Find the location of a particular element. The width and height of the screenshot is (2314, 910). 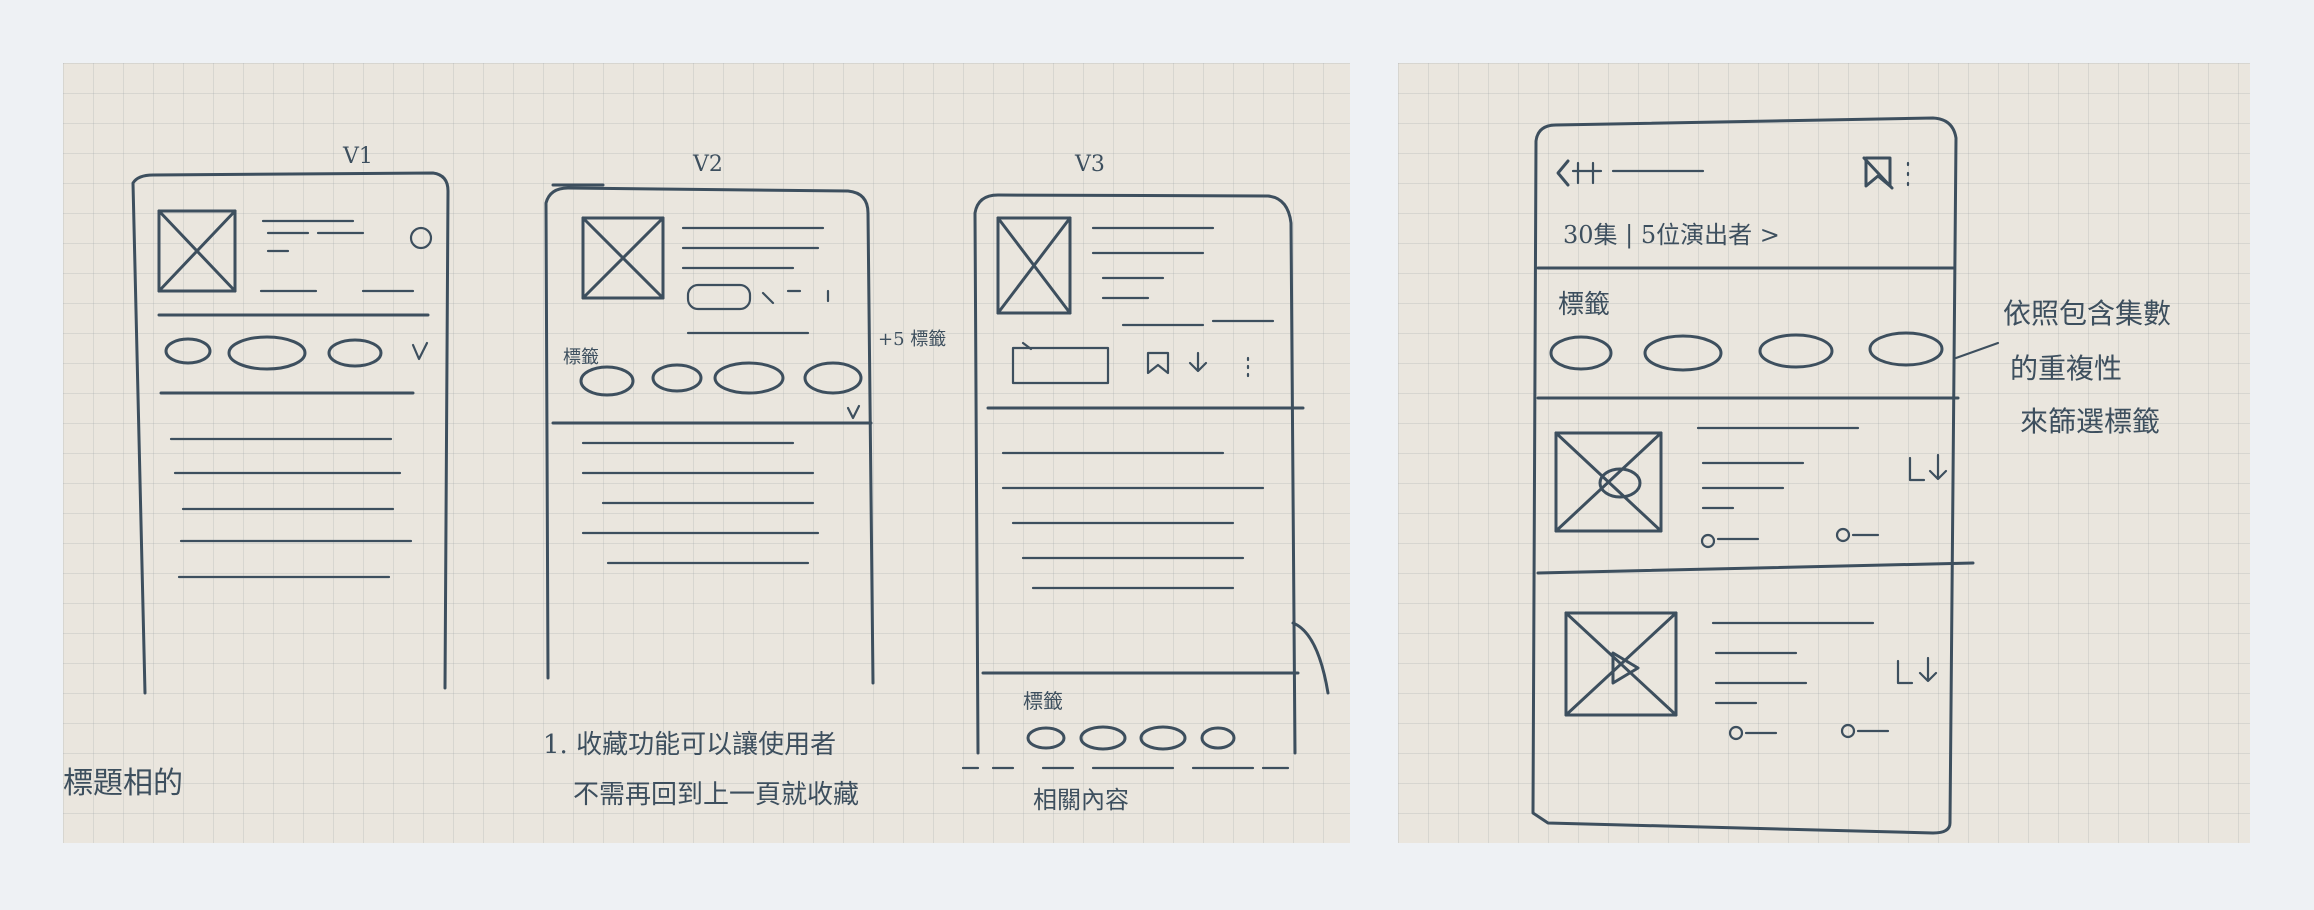

v3-tag-label: 標籤 is located at coordinates (1043, 701).